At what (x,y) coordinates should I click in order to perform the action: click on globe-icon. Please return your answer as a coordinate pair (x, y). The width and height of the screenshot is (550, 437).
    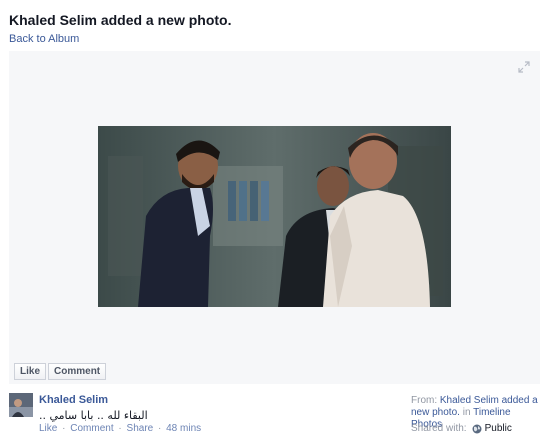
    Looking at the image, I should click on (477, 428).